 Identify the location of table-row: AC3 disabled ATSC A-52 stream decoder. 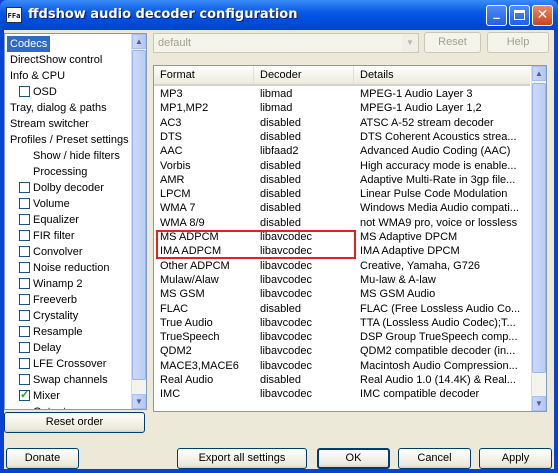
(342, 123).